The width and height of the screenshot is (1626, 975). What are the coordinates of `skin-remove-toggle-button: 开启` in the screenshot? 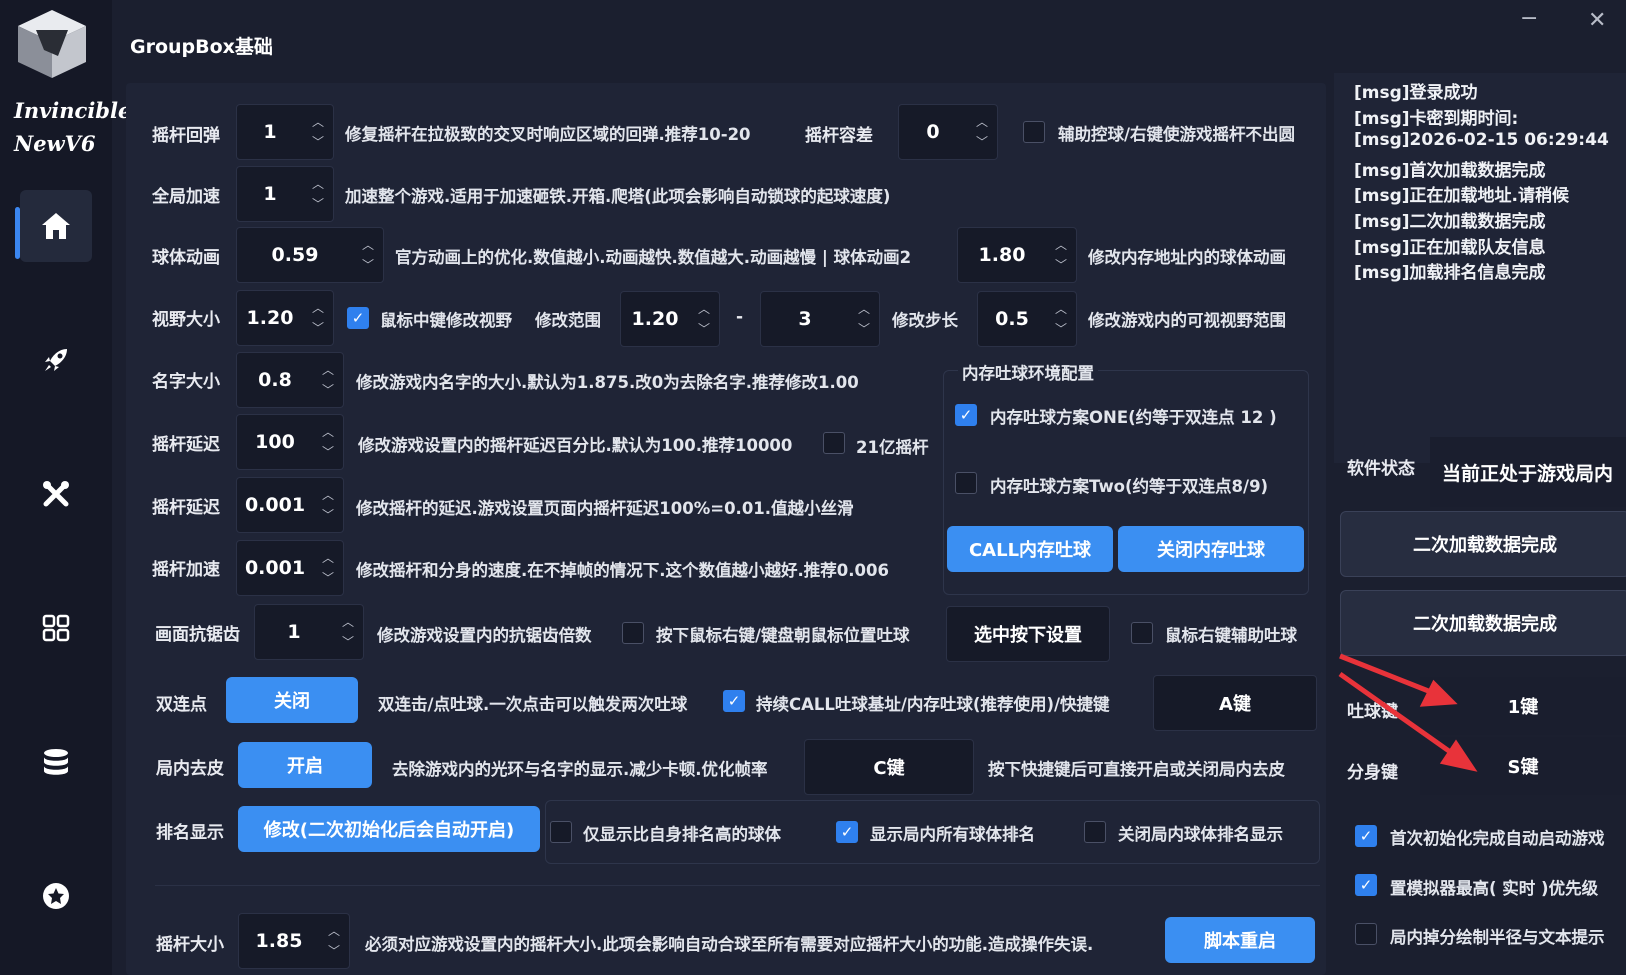 It's located at (305, 765).